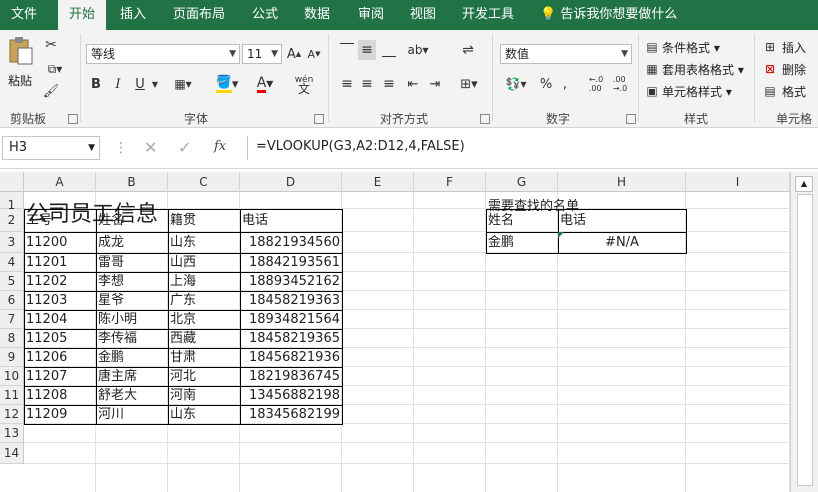 This screenshot has height=492, width=818. Describe the element at coordinates (12, 319) in the screenshot. I see `row-header-7: 7` at that location.